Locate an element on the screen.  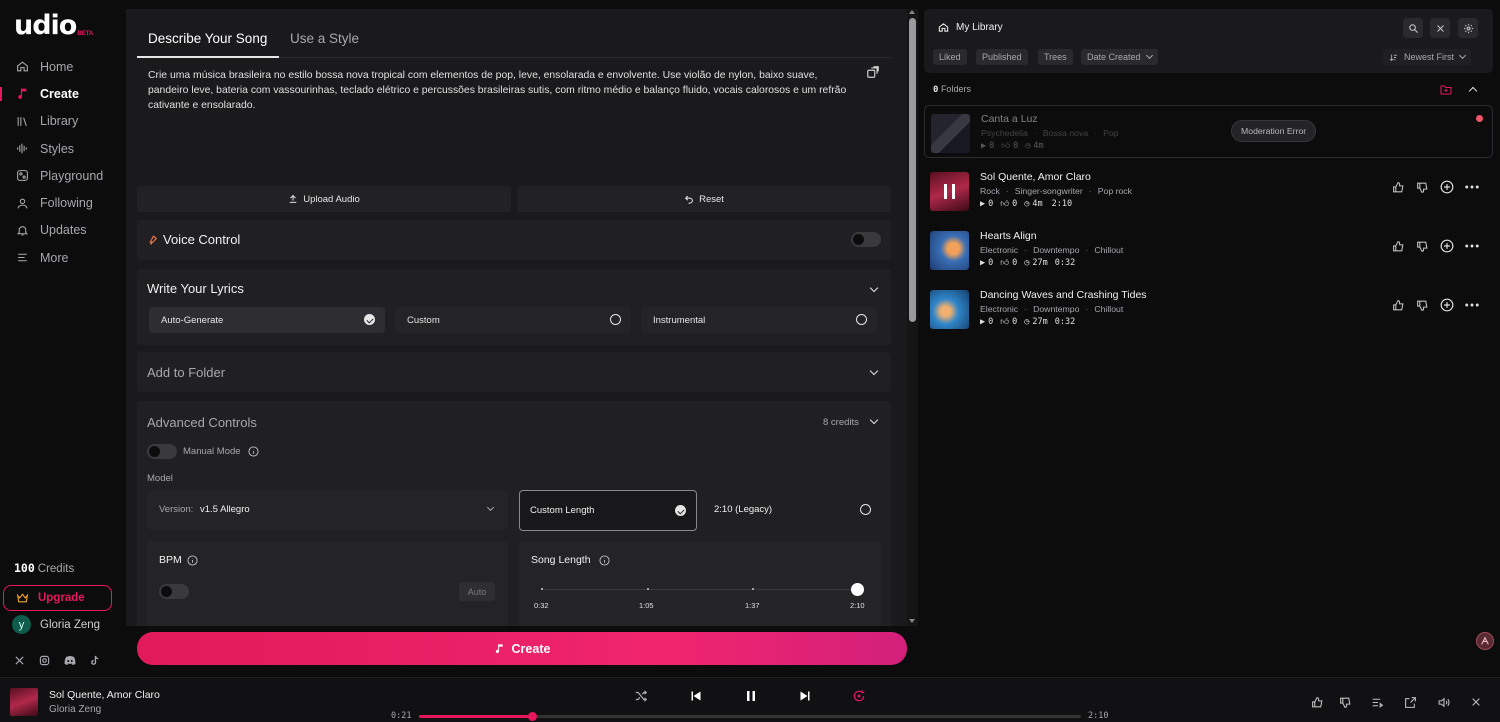
length-option-legacy: 2:10 (Legacy) is located at coordinates (792, 510).